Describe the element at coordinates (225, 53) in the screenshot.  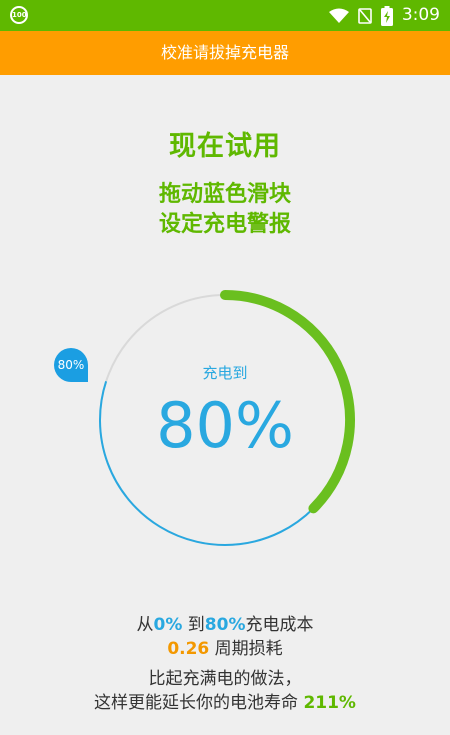
I see `title-bar: 校准请拔掉充电器` at that location.